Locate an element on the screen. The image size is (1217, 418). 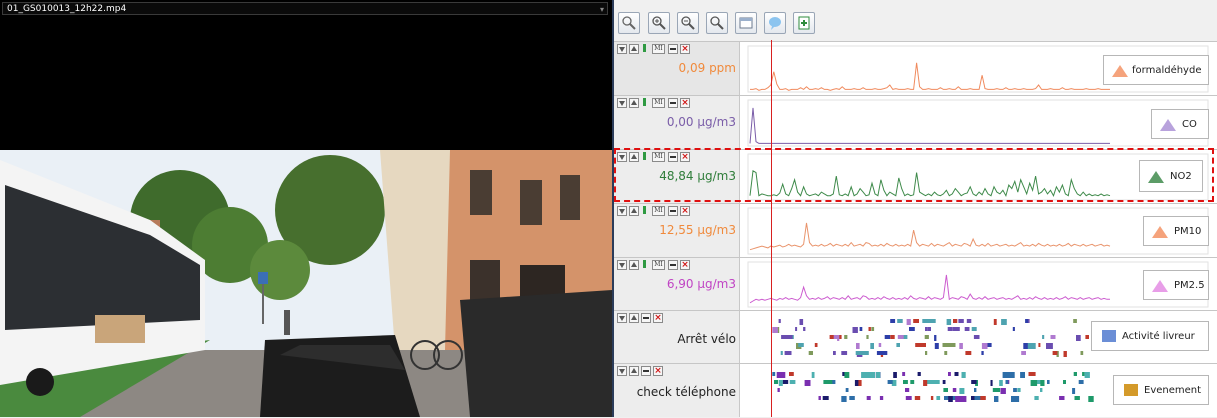
plot-frame is located at coordinates (978, 231).